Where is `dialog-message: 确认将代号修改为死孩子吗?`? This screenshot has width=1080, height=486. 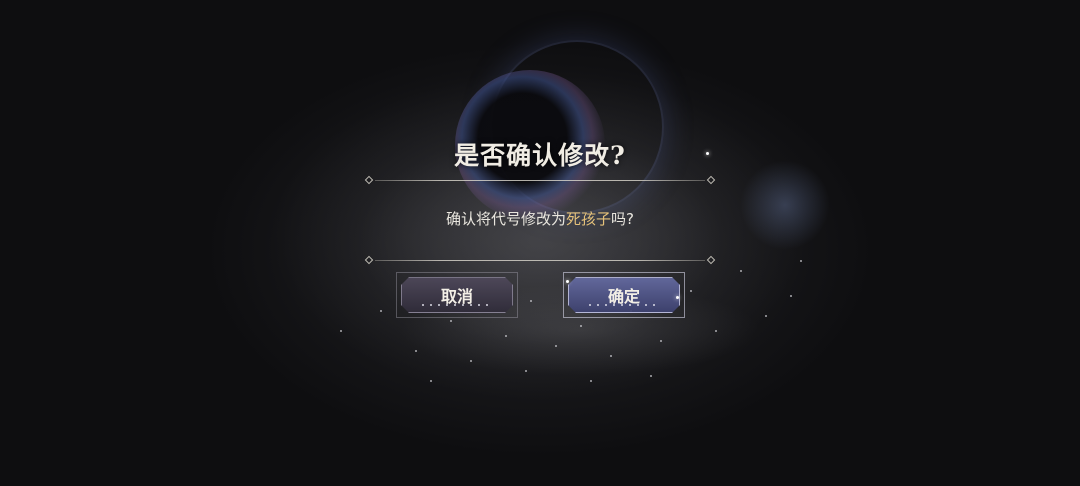 dialog-message: 确认将代号修改为死孩子吗? is located at coordinates (540, 218).